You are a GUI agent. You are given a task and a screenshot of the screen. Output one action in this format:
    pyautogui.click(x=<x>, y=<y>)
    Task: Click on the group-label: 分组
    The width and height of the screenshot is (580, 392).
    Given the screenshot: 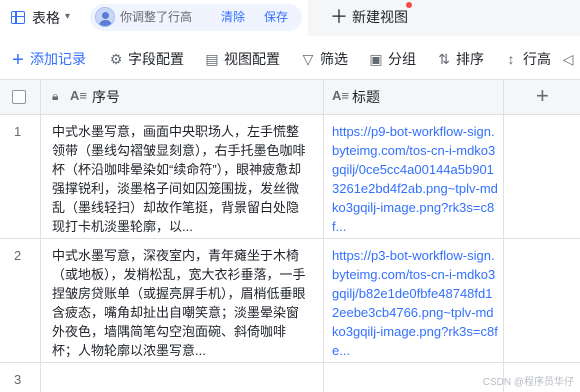 What is the action you would take?
    pyautogui.click(x=402, y=59)
    